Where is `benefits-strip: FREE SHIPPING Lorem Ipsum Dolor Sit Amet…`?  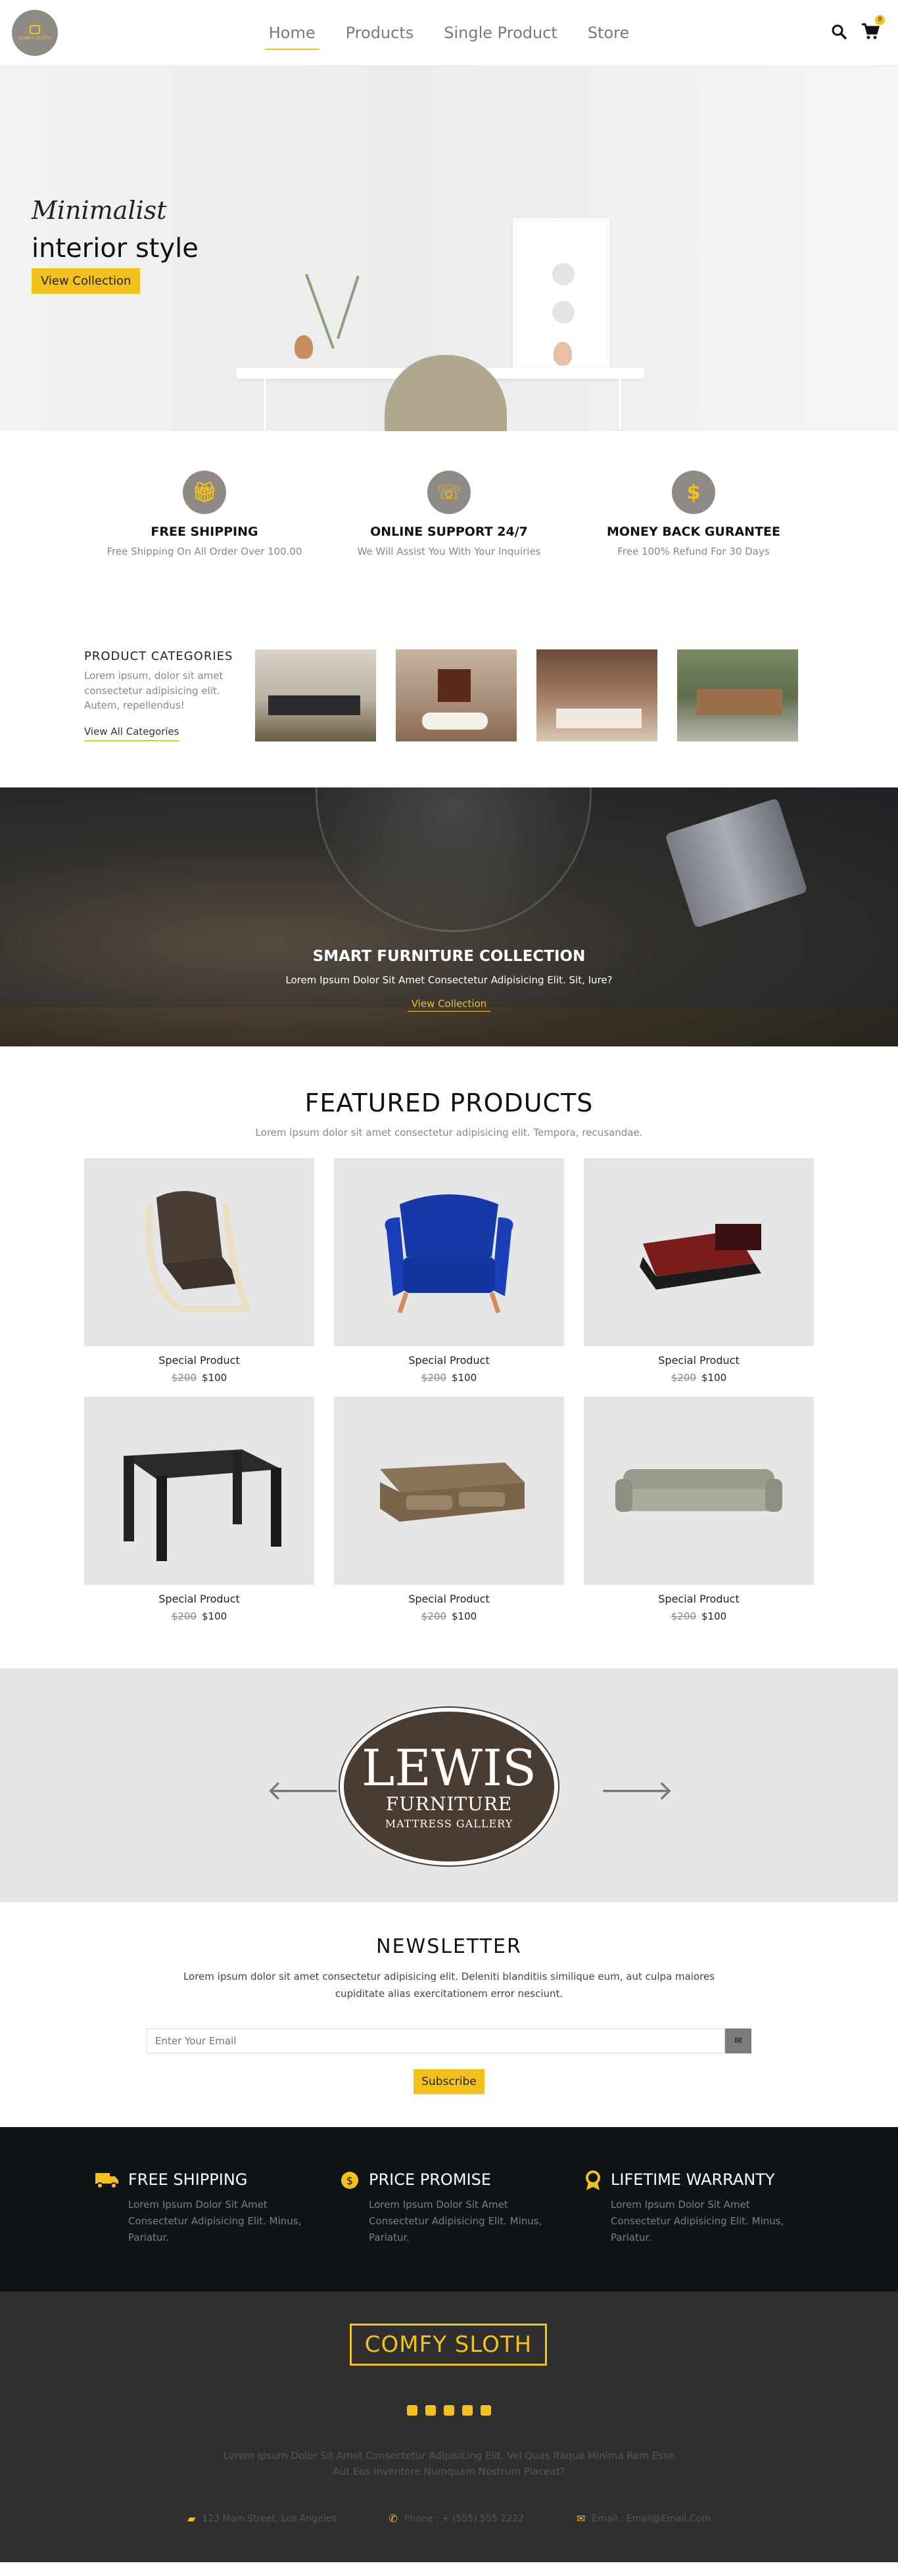 benefits-strip: FREE SHIPPING Lorem Ipsum Dolor Sit Amet… is located at coordinates (449, 2209).